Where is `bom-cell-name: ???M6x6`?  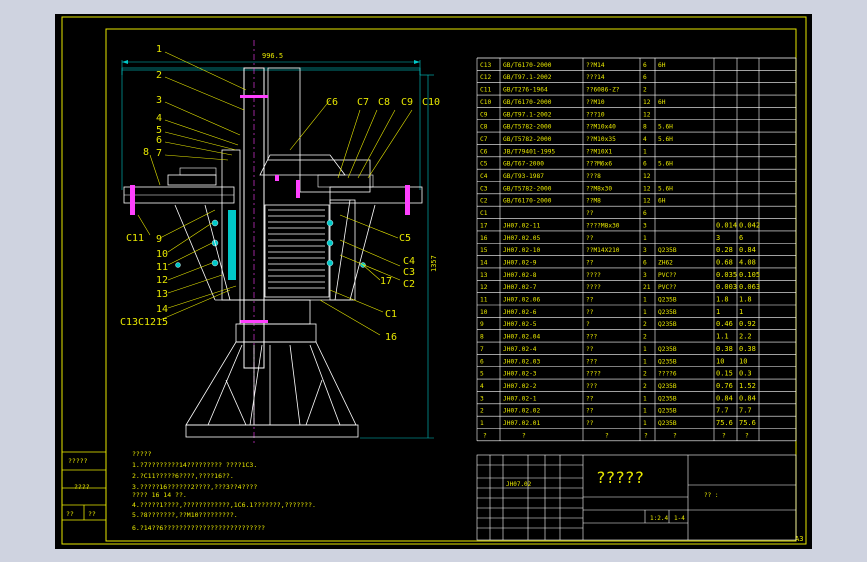 bom-cell-name: ???M6x6 is located at coordinates (599, 164).